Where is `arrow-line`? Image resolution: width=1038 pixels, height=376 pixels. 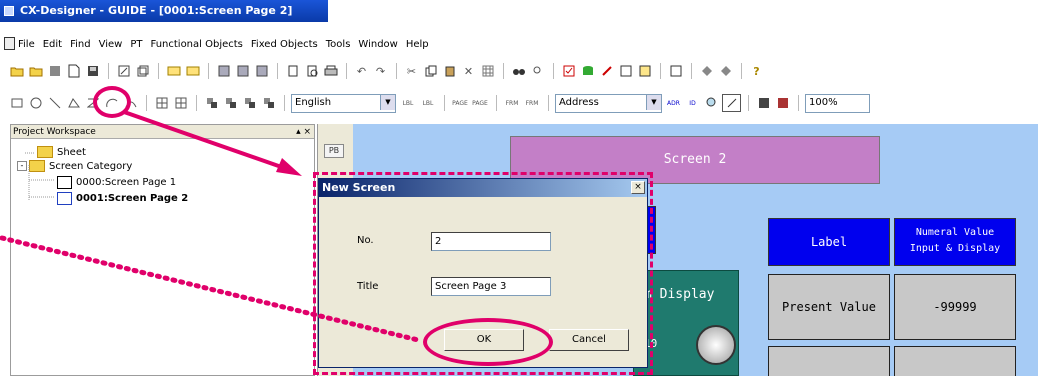
arrow-line is located at coordinates (207, 141).